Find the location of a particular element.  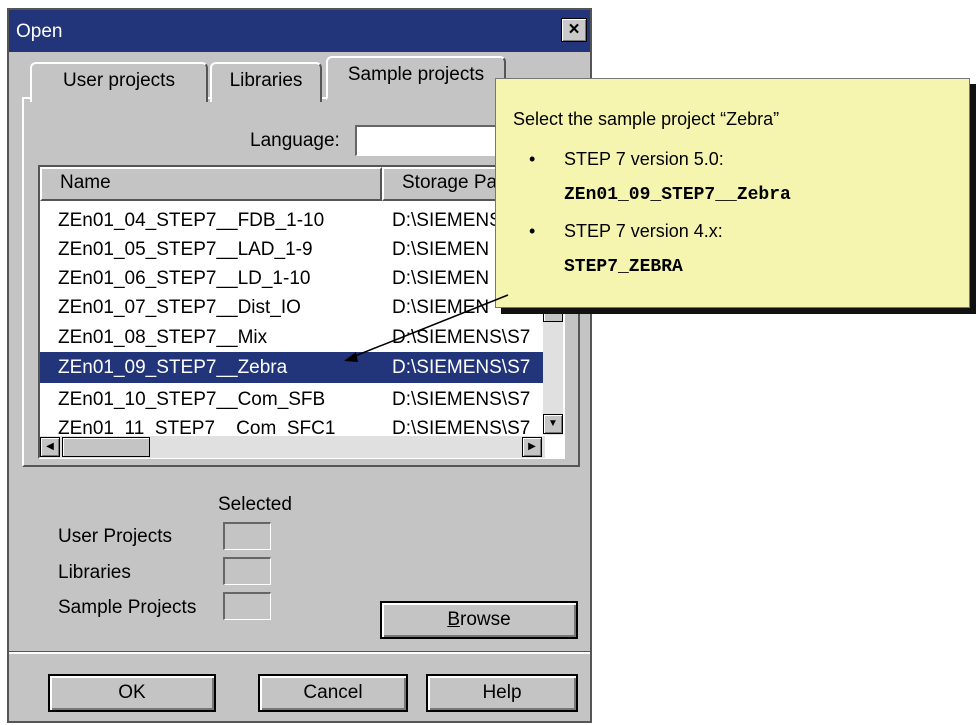

arrow-head-icon is located at coordinates (351, 357).